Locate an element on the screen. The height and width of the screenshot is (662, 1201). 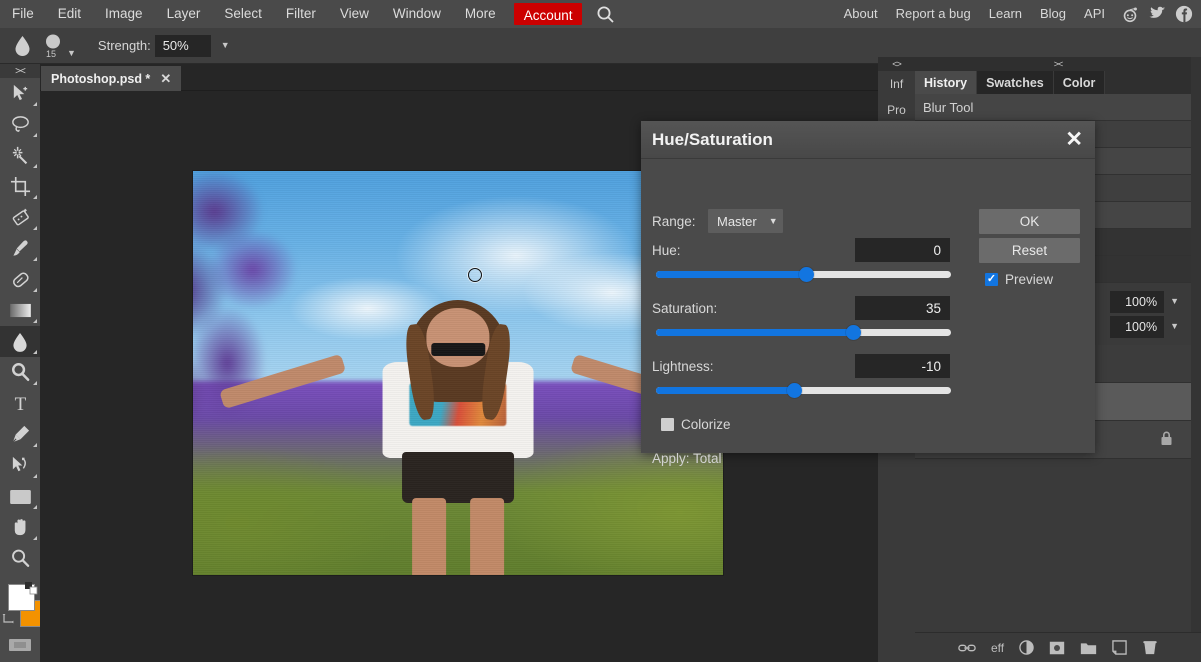
colorize-checkbox: Colorize is located at coordinates (696, 424).